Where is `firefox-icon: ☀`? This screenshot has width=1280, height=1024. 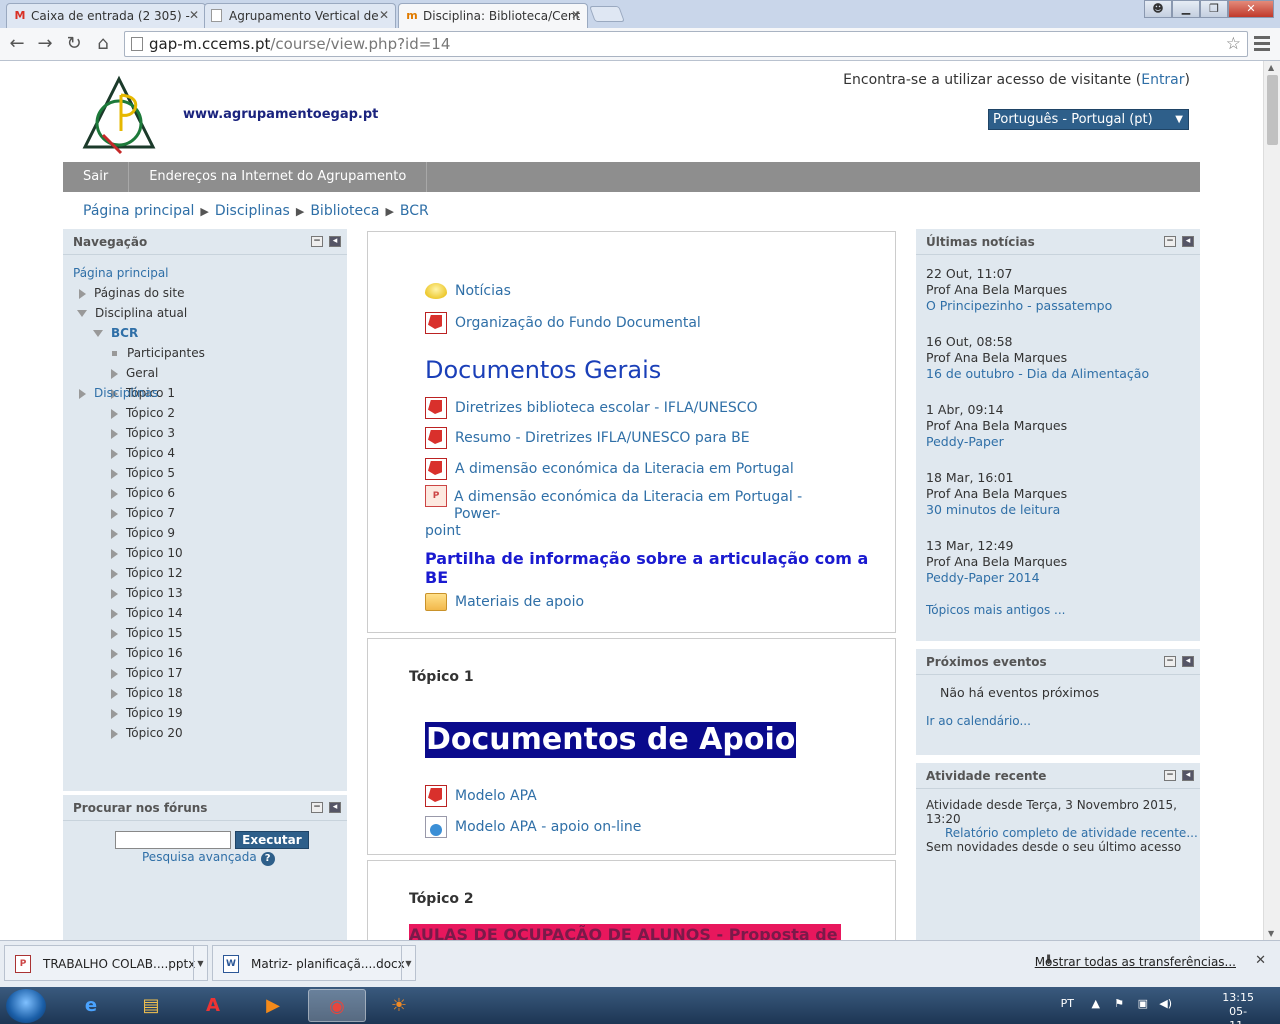 firefox-icon: ☀ is located at coordinates (399, 1005).